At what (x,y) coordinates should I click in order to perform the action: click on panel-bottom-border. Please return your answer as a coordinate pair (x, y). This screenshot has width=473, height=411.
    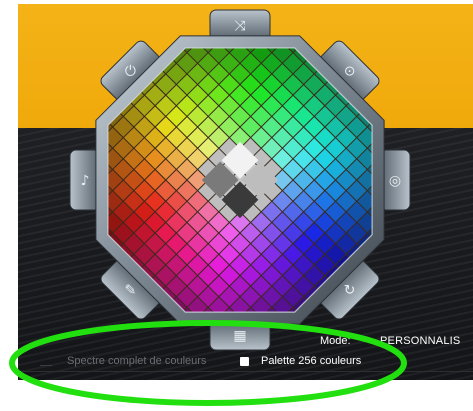
    Looking at the image, I should click on (245, 371).